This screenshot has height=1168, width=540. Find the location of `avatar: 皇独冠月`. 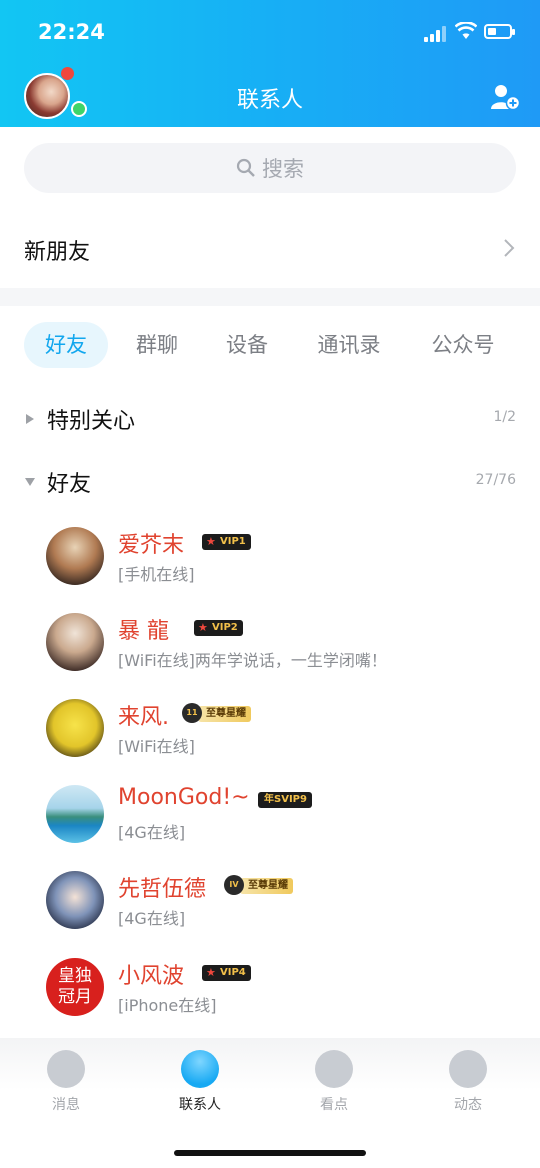

avatar: 皇独冠月 is located at coordinates (75, 987).